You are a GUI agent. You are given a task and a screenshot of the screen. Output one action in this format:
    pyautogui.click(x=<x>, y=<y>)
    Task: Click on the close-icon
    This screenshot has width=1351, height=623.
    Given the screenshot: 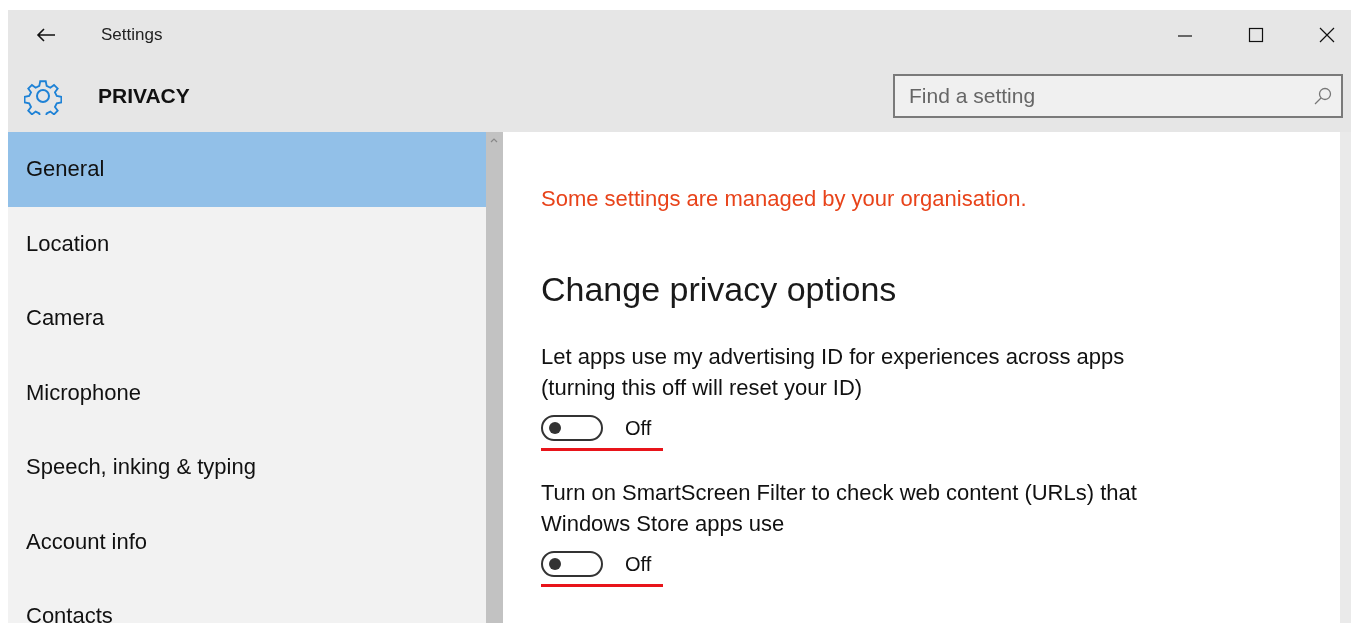 What is the action you would take?
    pyautogui.click(x=1327, y=35)
    